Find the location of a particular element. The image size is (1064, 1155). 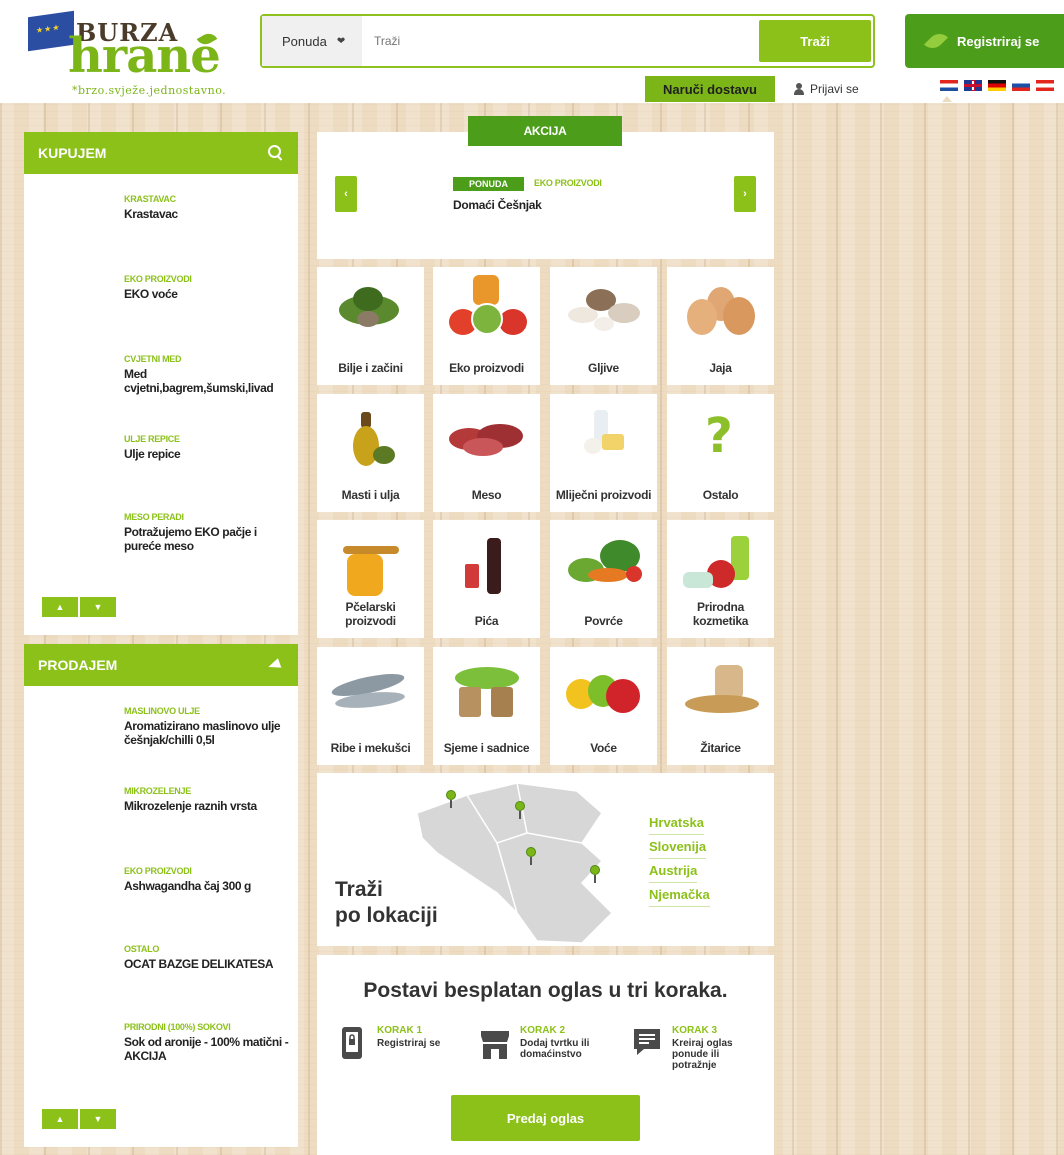

country-link-hrvatska: Hrvatska is located at coordinates (676, 823).